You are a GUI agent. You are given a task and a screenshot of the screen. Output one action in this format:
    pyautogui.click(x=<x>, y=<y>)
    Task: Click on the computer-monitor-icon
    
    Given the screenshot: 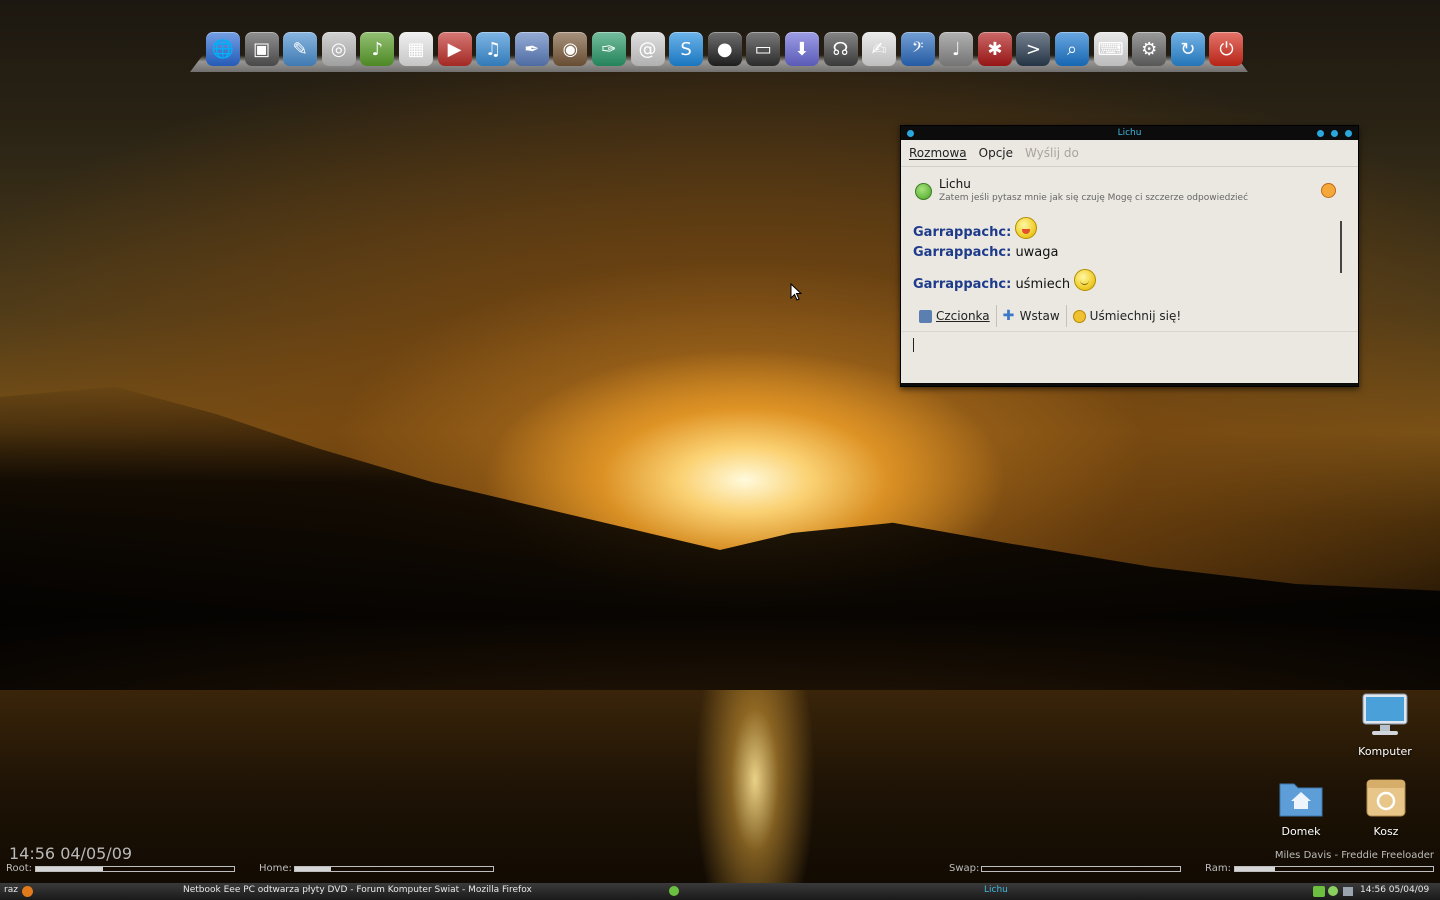 What is the action you would take?
    pyautogui.click(x=1385, y=714)
    